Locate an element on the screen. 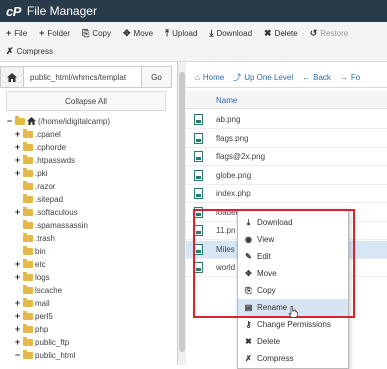 The height and width of the screenshot is (369, 387). file-name: ab.png is located at coordinates (228, 119).